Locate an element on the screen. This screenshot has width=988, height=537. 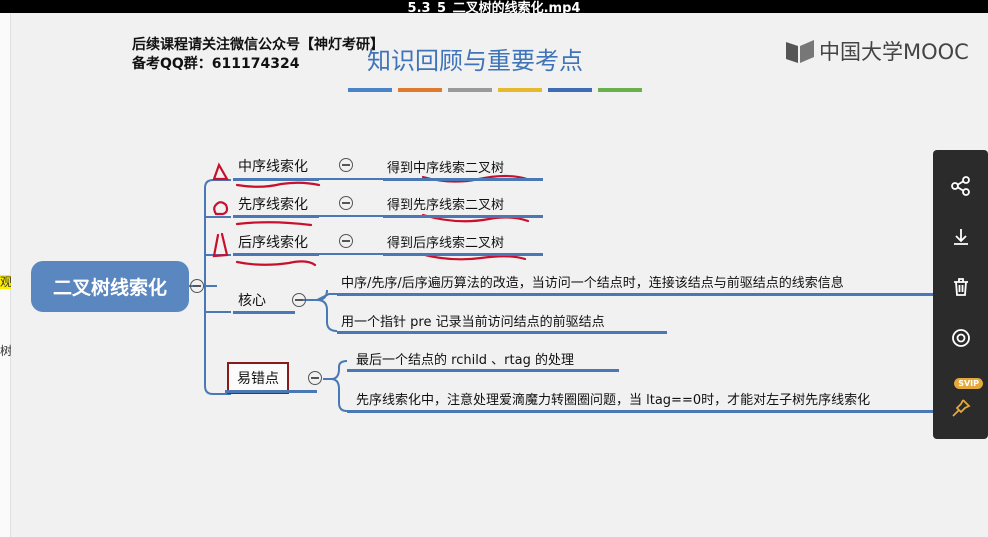
floating-toolbar: SVIP is located at coordinates (960, 294).